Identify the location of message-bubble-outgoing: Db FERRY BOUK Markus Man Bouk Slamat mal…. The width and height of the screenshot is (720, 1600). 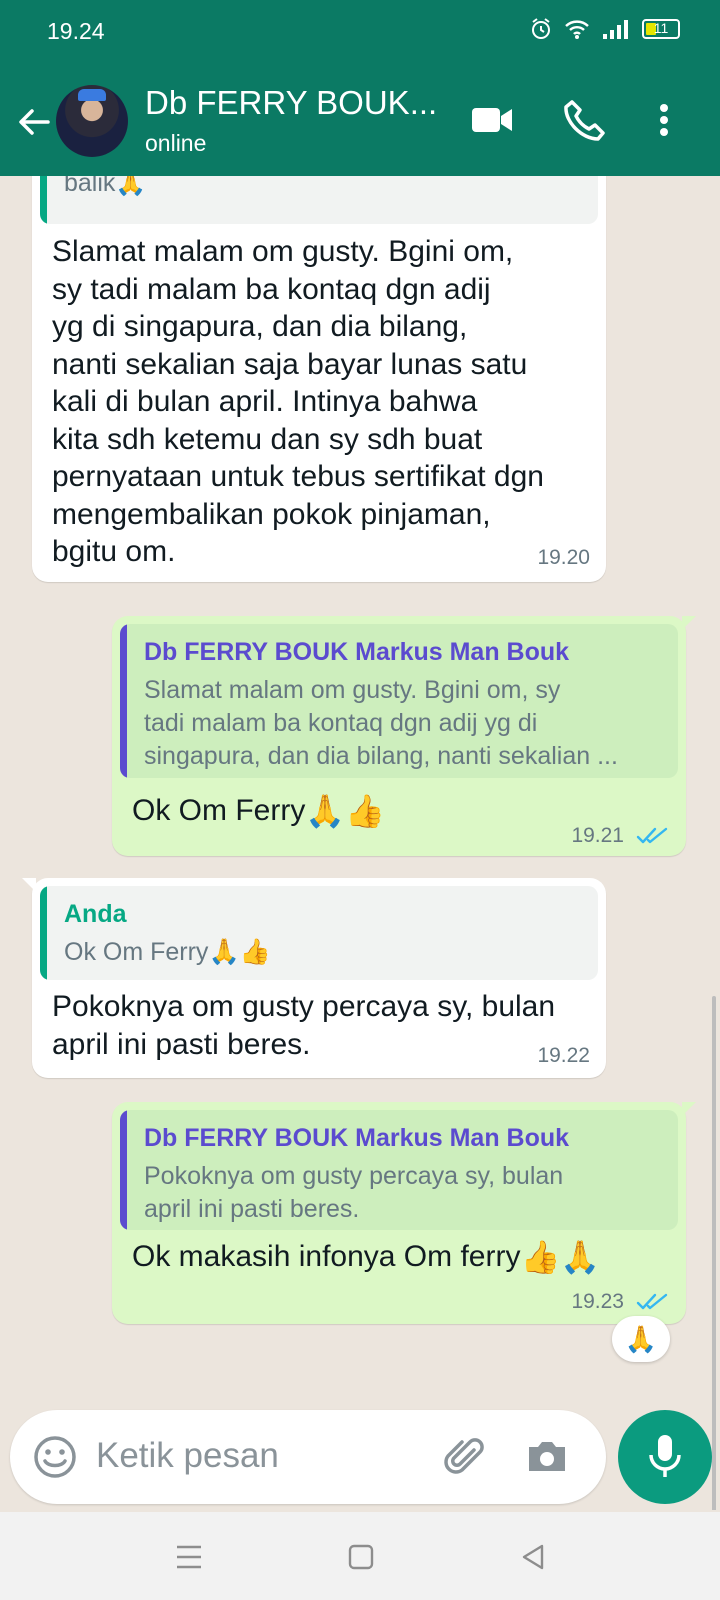
(404, 736).